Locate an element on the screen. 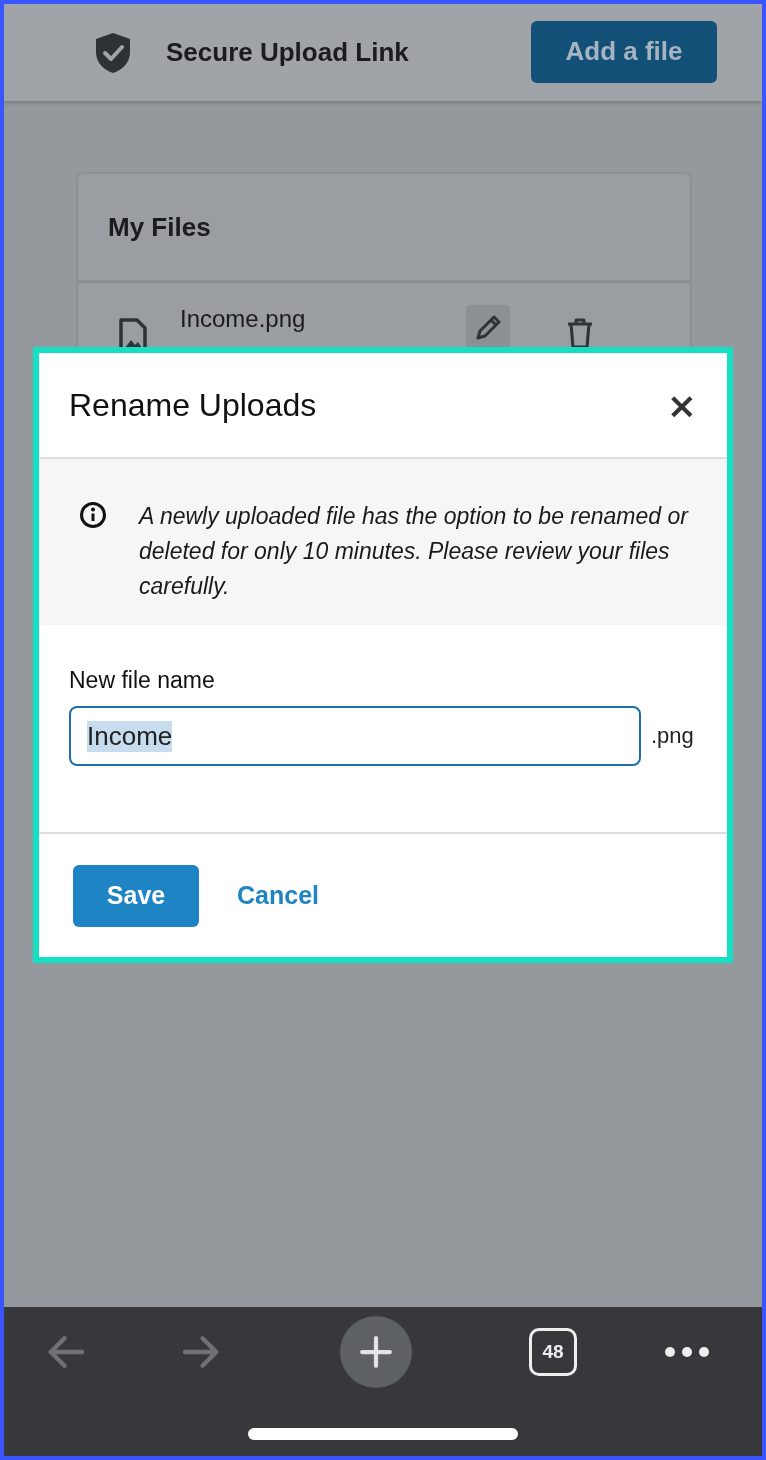  shield-check-icon is located at coordinates (113, 52).